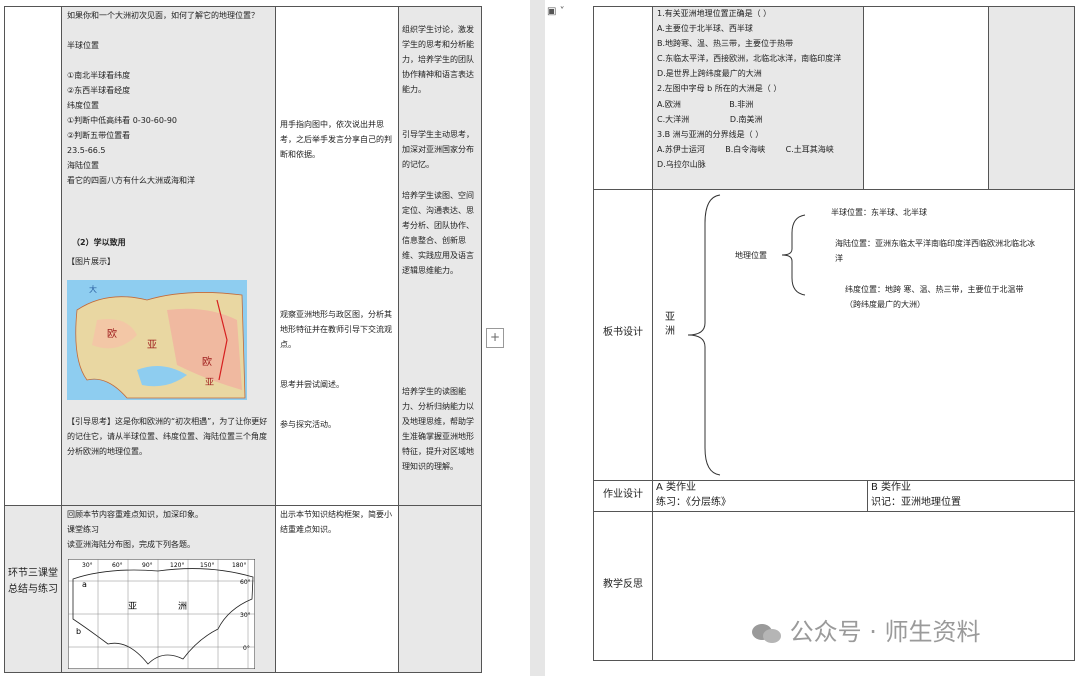 The width and height of the screenshot is (1080, 676). Describe the element at coordinates (207, 565) in the screenshot. I see `lon-label-4: 150°` at that location.